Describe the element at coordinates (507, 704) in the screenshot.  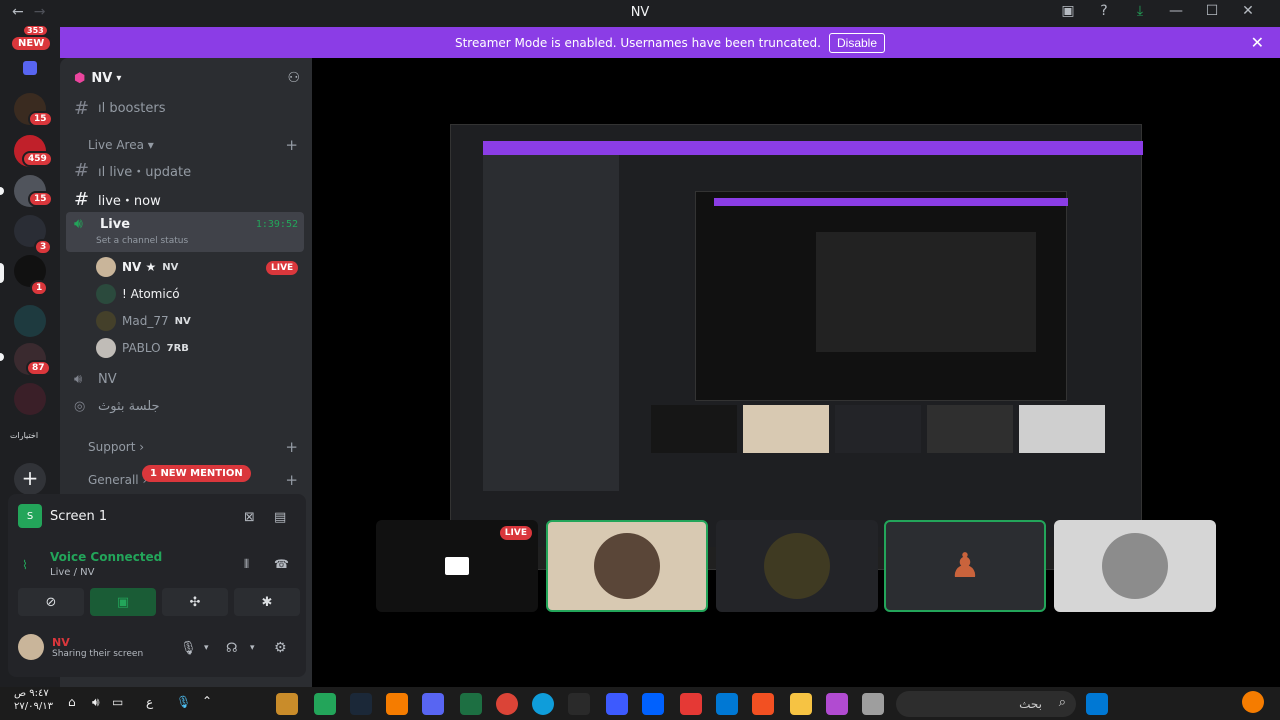
I see `chrome-icon` at that location.